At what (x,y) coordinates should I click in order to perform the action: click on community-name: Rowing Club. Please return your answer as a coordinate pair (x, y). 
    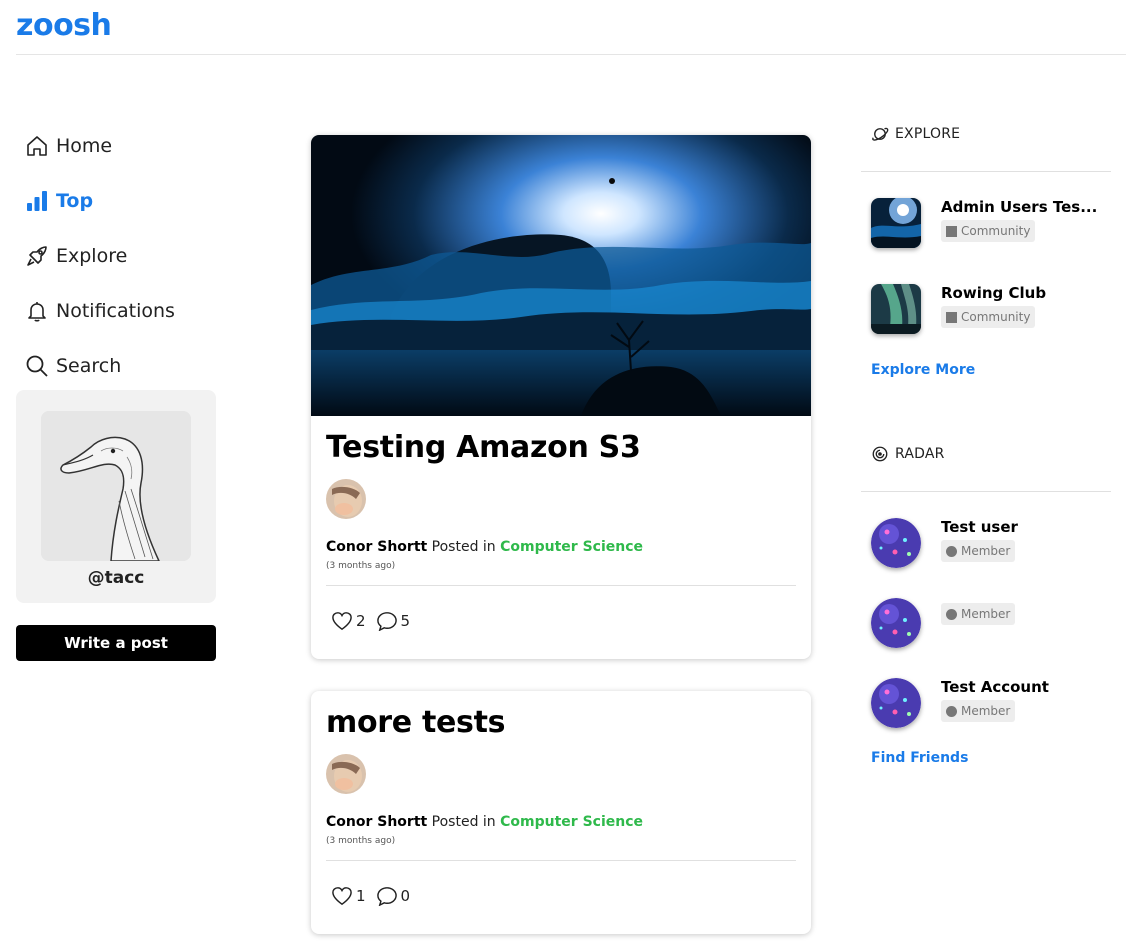
    Looking at the image, I should click on (993, 293).